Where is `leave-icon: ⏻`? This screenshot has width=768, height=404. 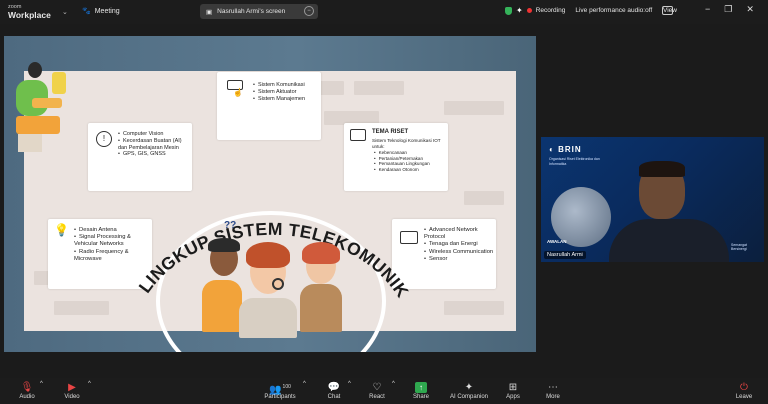
leave-icon: ⏻ is located at coordinates (744, 387).